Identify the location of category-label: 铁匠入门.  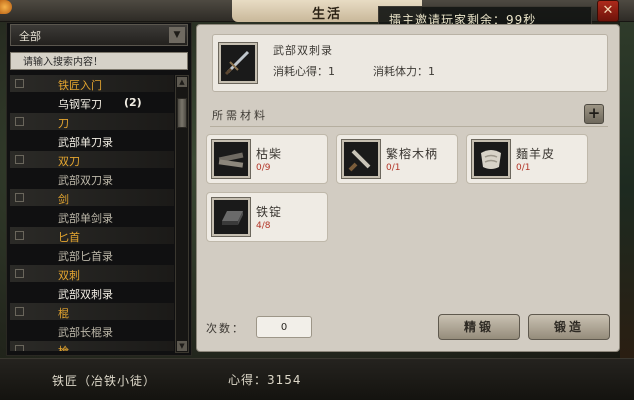
(80, 85).